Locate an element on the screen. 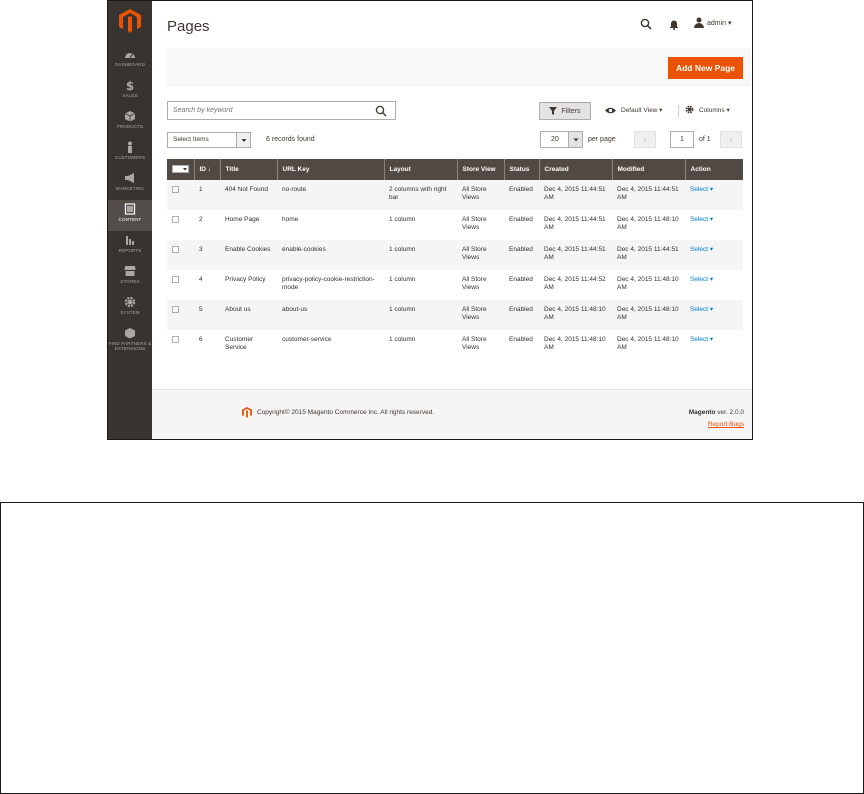 The image size is (864, 794). sidebar-item-products: PRODUCTS is located at coordinates (130, 122).